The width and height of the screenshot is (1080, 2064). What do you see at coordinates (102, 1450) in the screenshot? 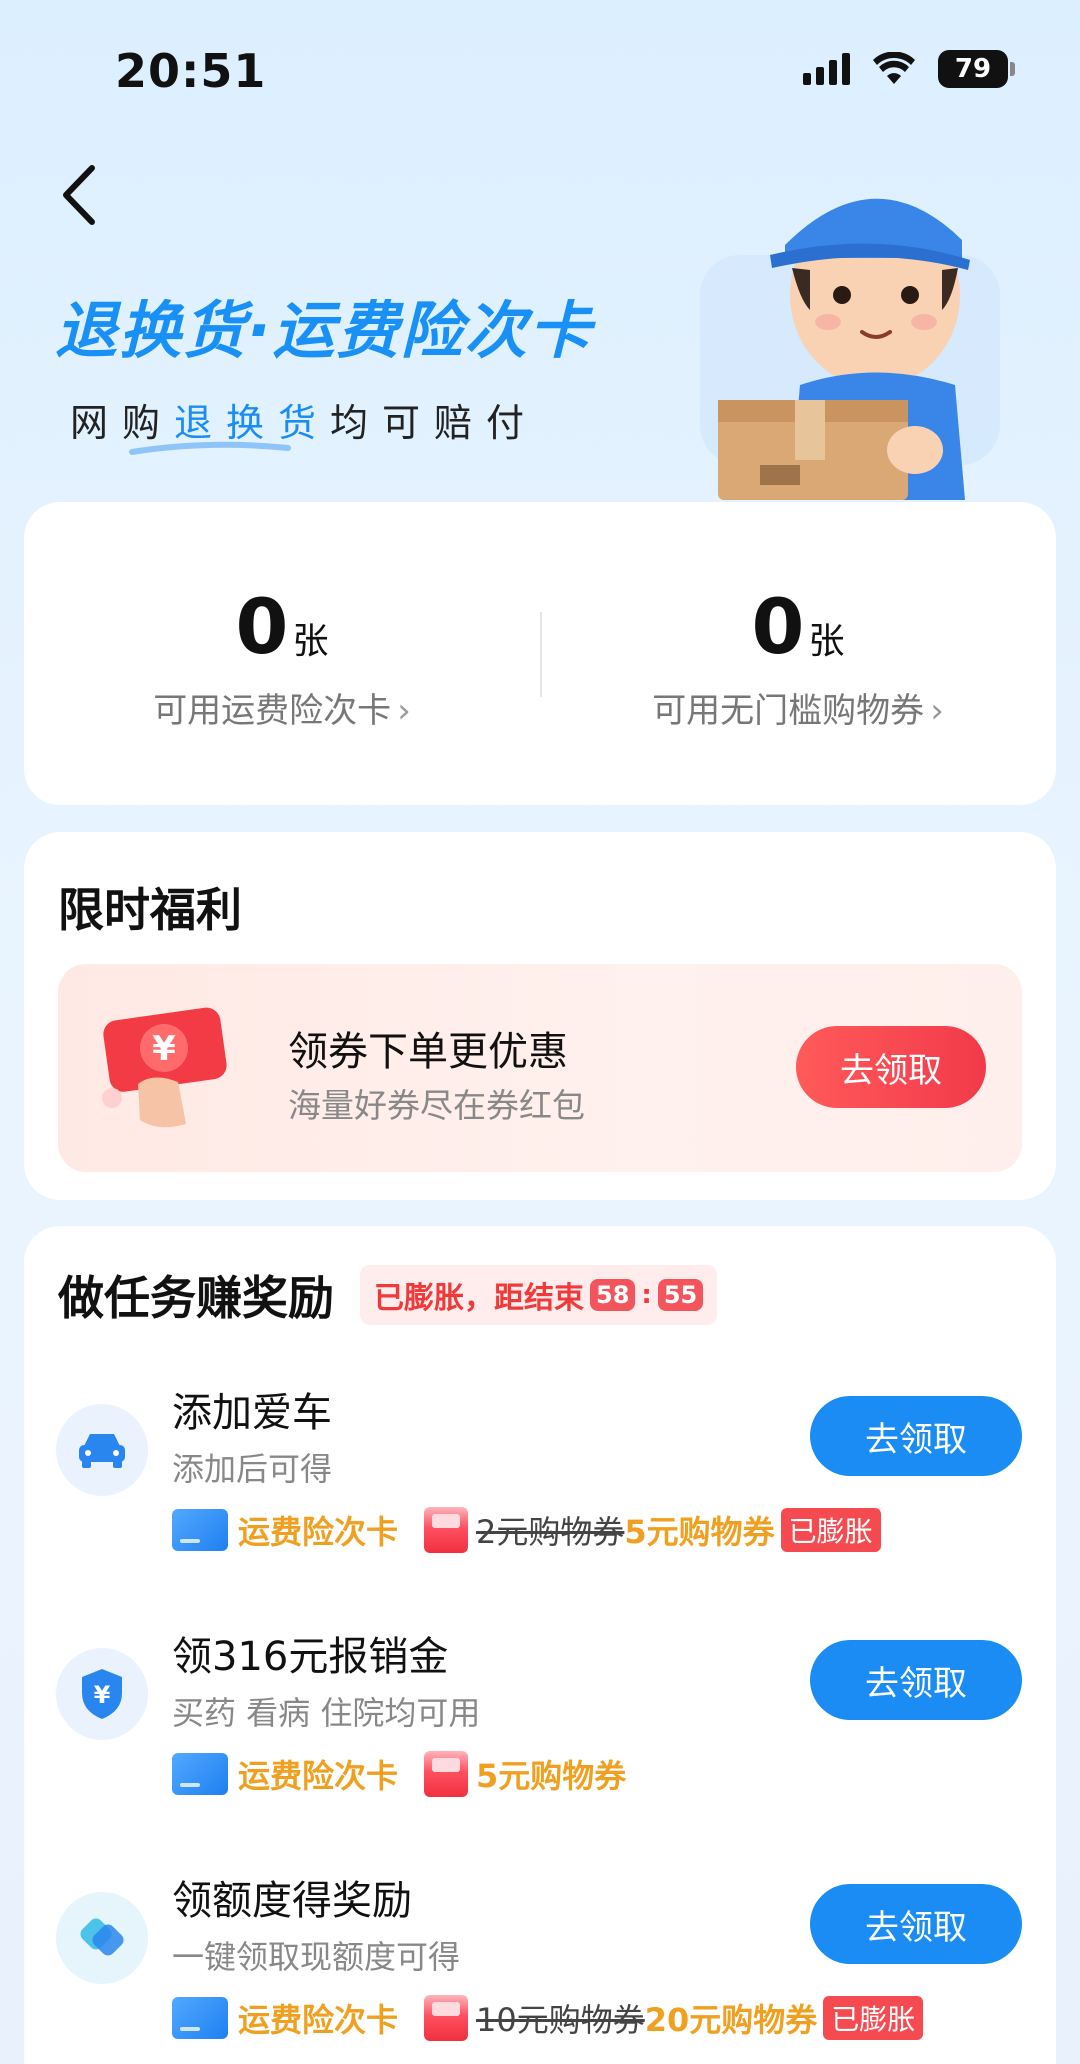
I see `car-icon` at bounding box center [102, 1450].